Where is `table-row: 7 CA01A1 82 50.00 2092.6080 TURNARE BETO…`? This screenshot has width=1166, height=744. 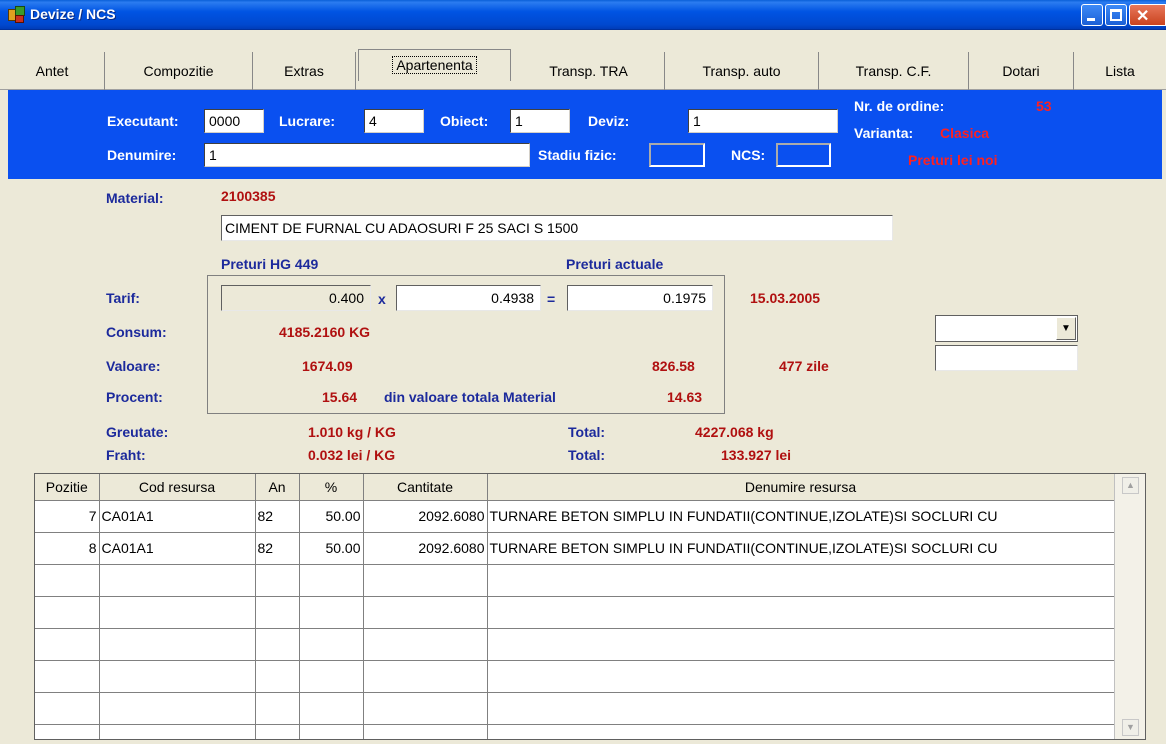
table-row: 7 CA01A1 82 50.00 2092.6080 TURNARE BETO… is located at coordinates (575, 516).